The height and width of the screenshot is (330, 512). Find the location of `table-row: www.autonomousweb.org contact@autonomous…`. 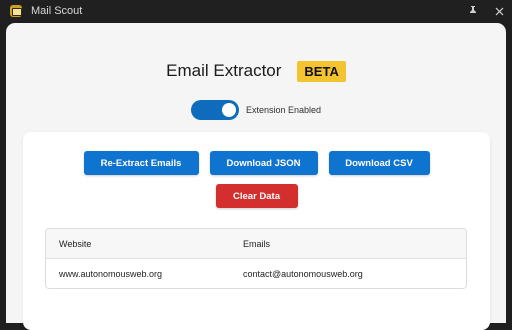

table-row: www.autonomousweb.org contact@autonomous… is located at coordinates (256, 273).